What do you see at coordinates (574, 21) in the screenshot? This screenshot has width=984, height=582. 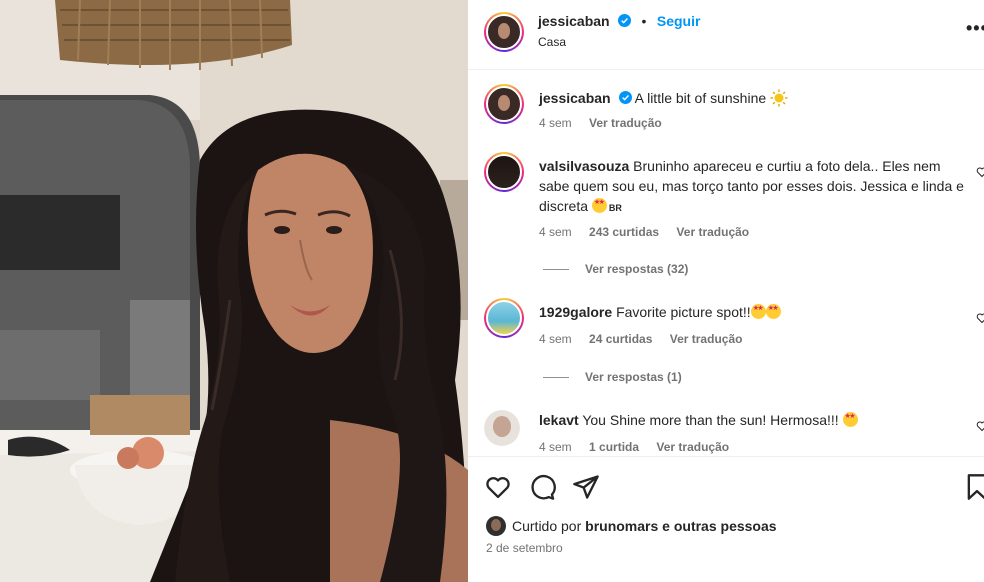 I see `author-username: jessicaban` at bounding box center [574, 21].